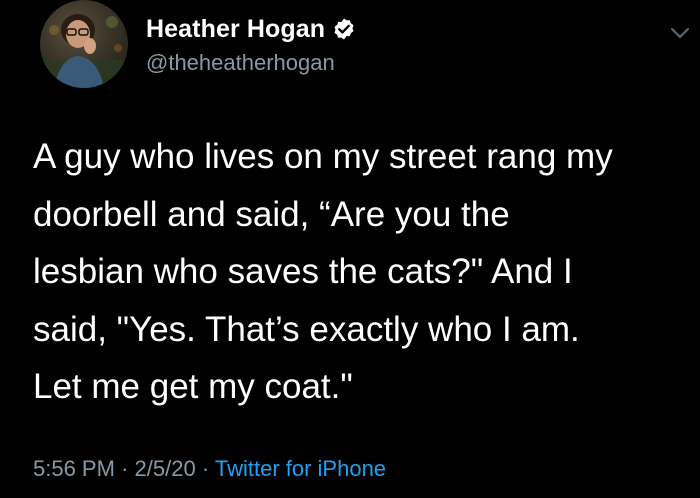 This screenshot has height=498, width=700. I want to click on display-name: Heather Hogan, so click(235, 29).